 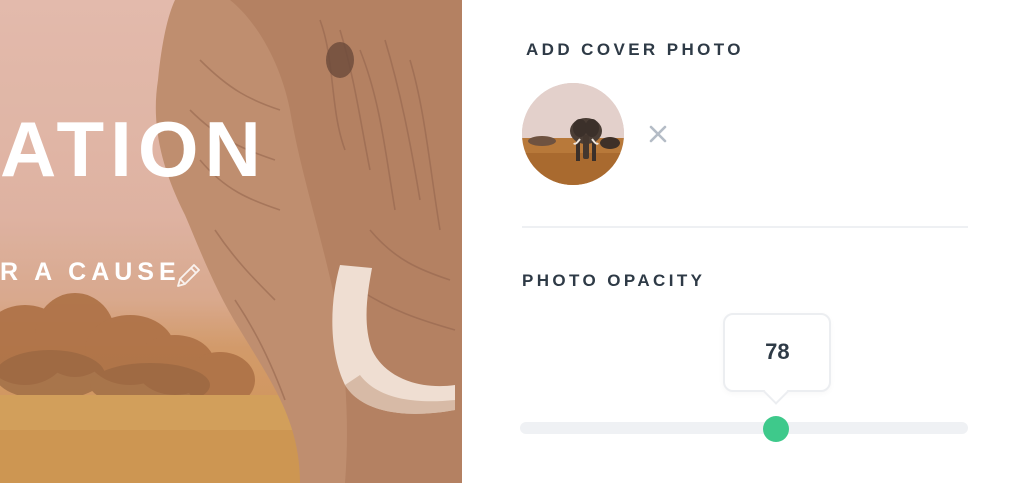 I want to click on elephant-thumbnail-image, so click(x=573, y=134).